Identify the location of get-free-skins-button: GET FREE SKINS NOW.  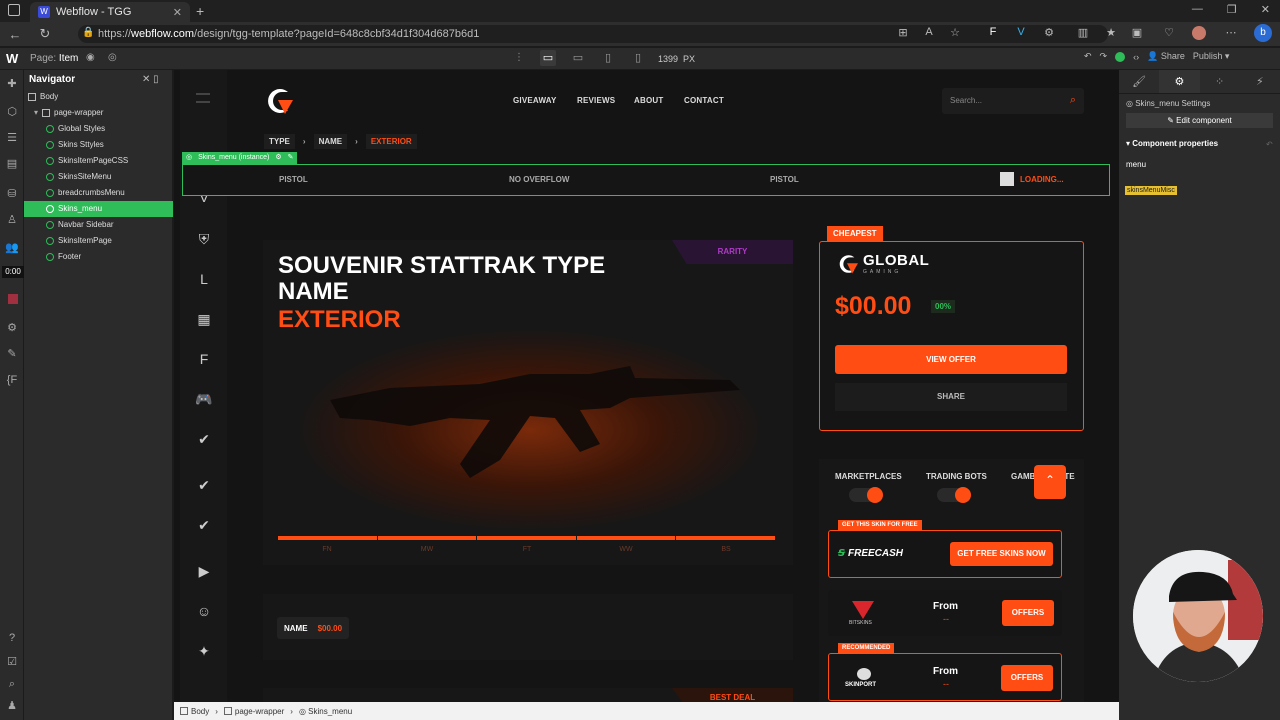
(1001, 554).